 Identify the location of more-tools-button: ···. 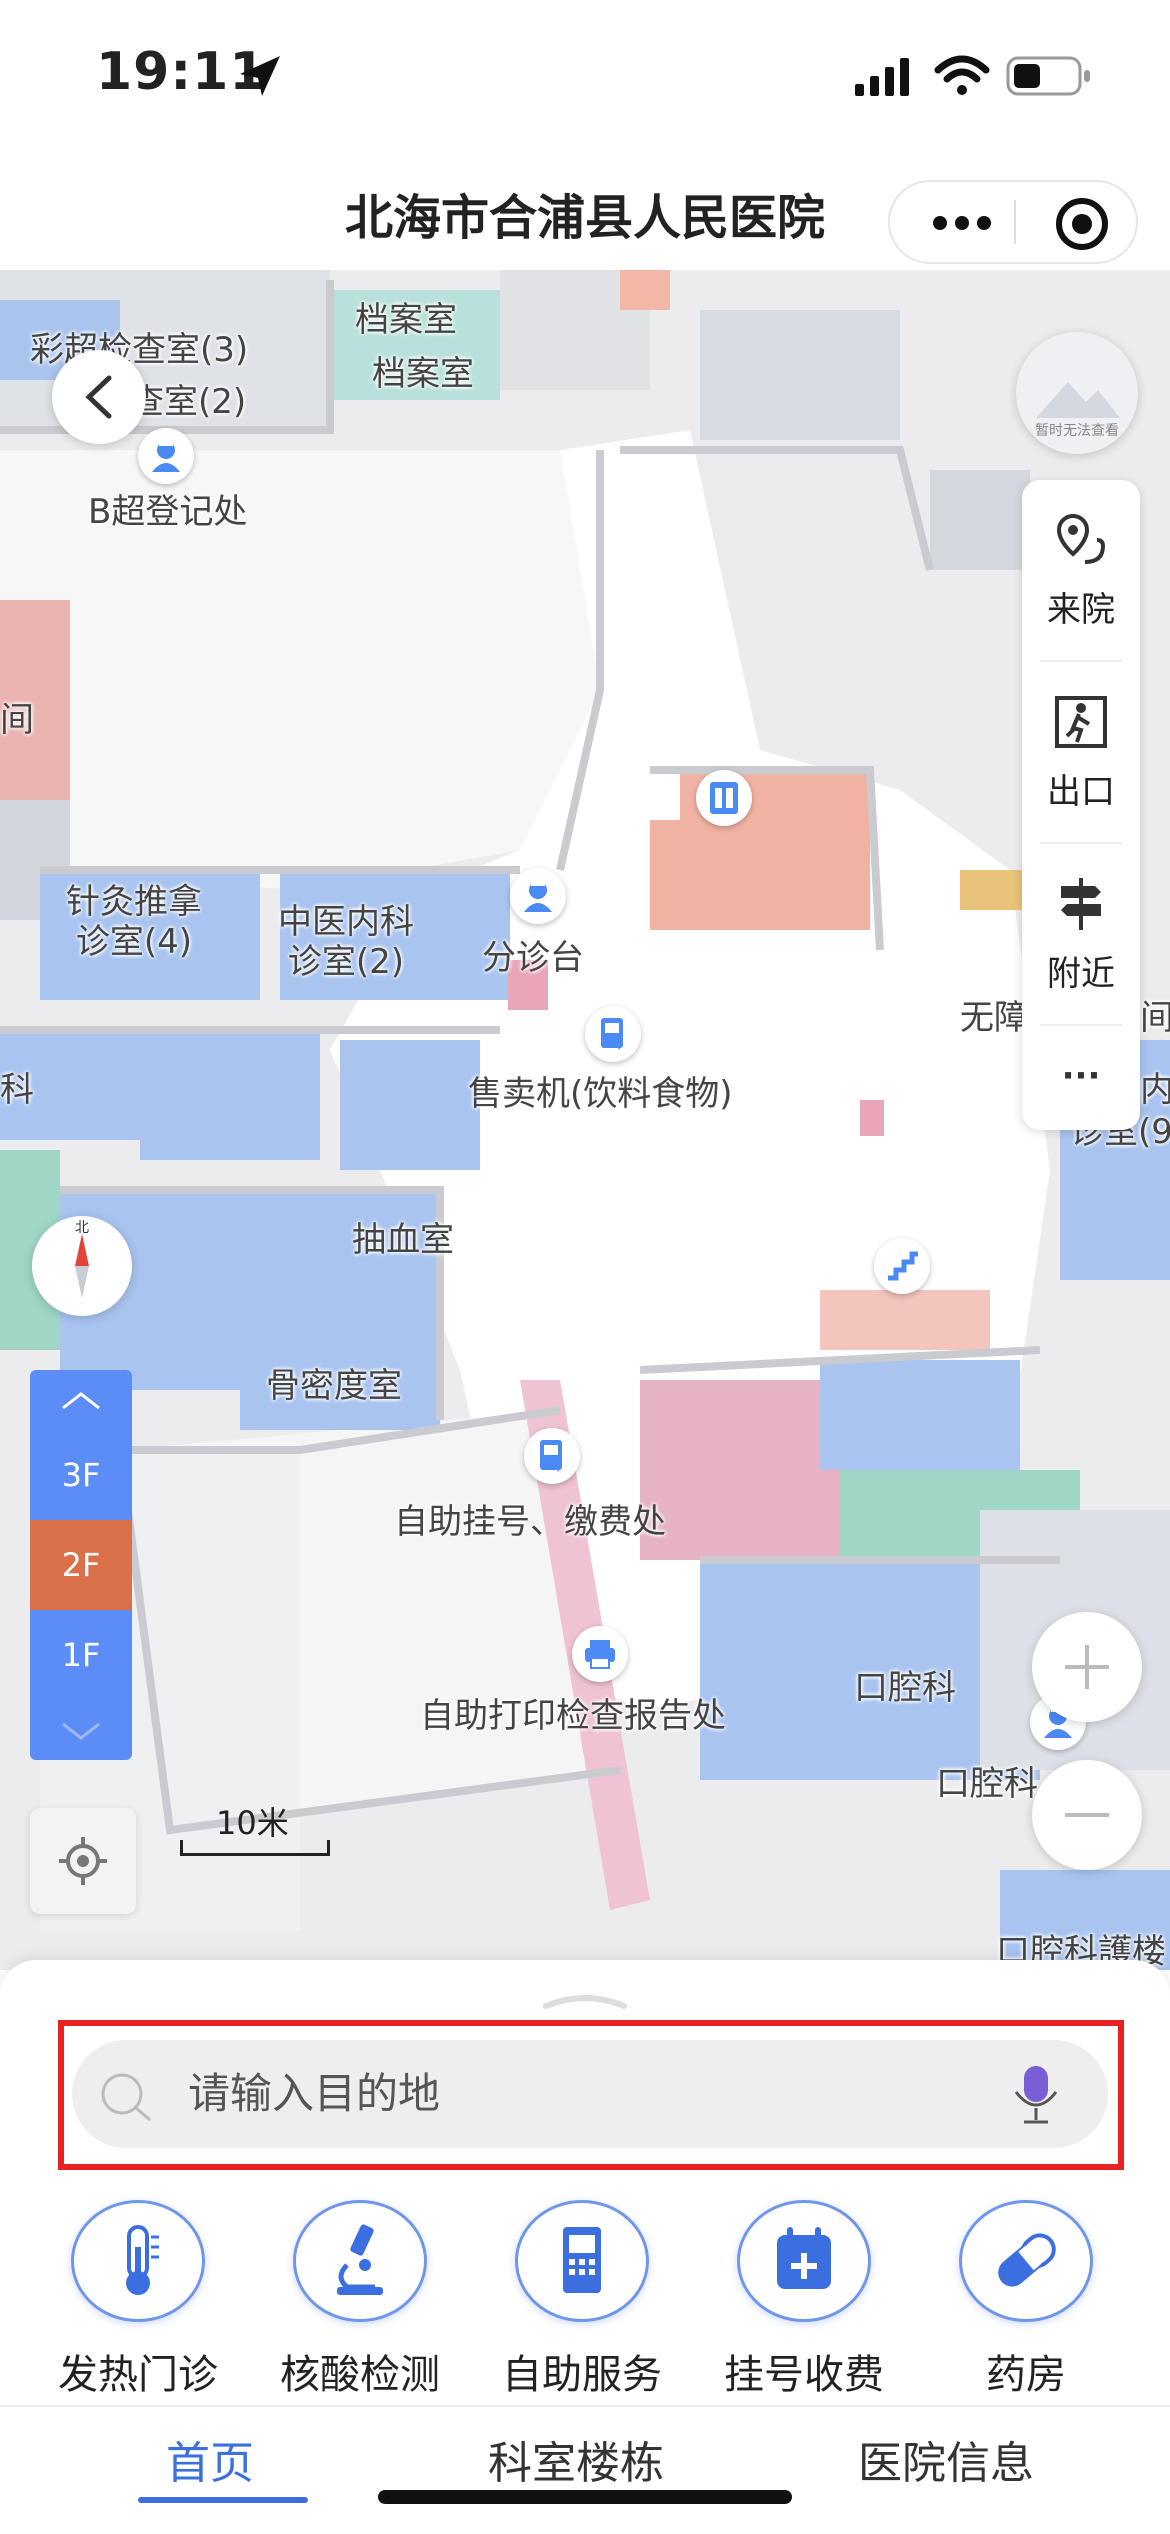
(1081, 1076).